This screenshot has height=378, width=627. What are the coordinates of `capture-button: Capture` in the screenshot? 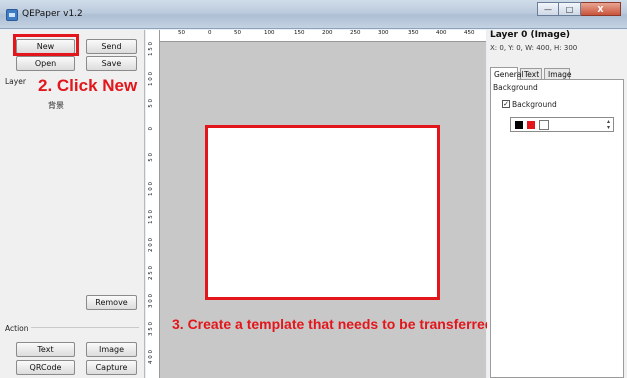 It's located at (111, 367).